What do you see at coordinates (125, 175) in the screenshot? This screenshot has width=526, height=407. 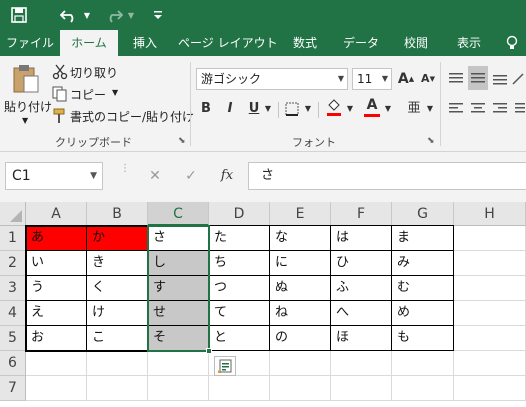 I see `formula-bar-grip: ⋮` at bounding box center [125, 175].